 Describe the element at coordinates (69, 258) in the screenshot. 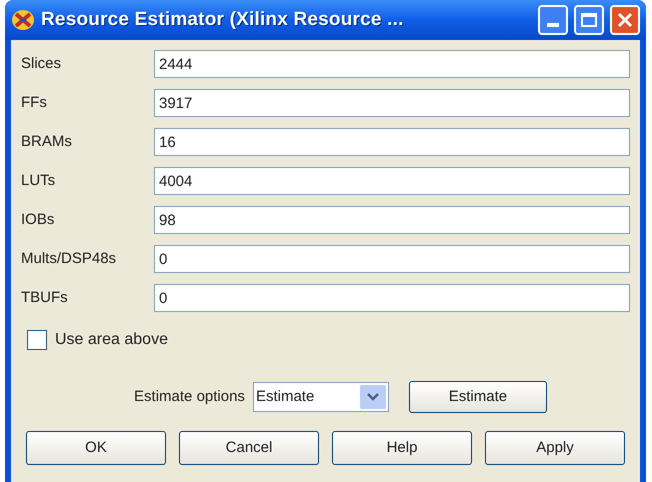

I see `field-label: Mults/DSP48s` at that location.